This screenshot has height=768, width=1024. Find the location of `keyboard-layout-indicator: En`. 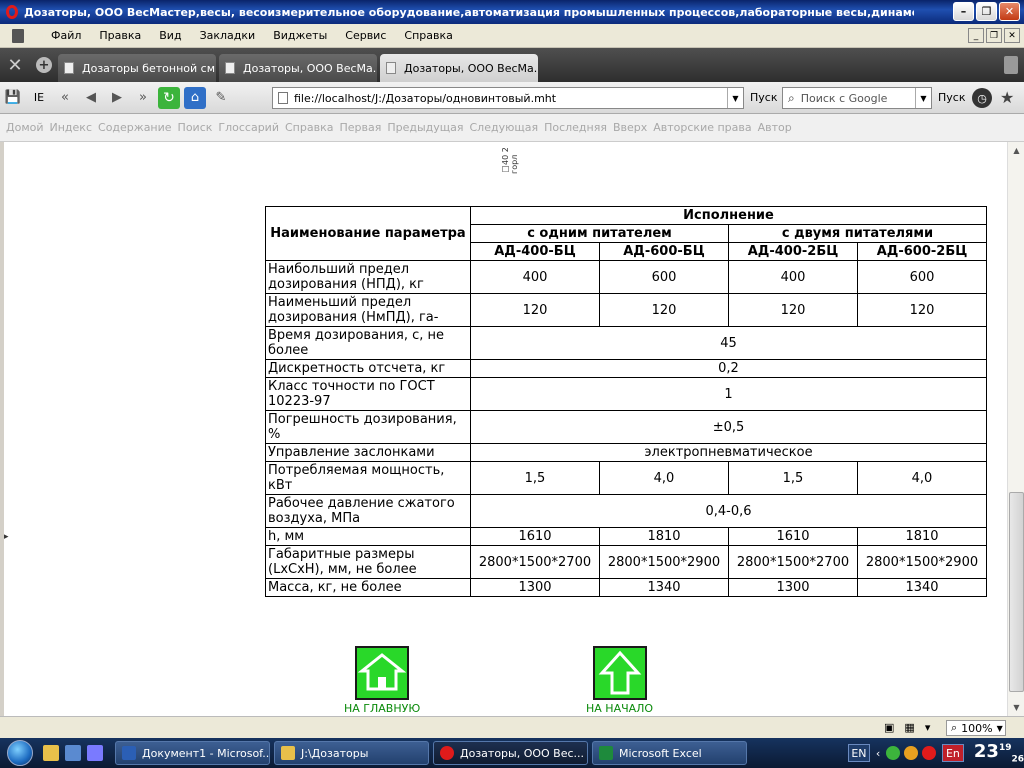

keyboard-layout-indicator: En is located at coordinates (953, 753).